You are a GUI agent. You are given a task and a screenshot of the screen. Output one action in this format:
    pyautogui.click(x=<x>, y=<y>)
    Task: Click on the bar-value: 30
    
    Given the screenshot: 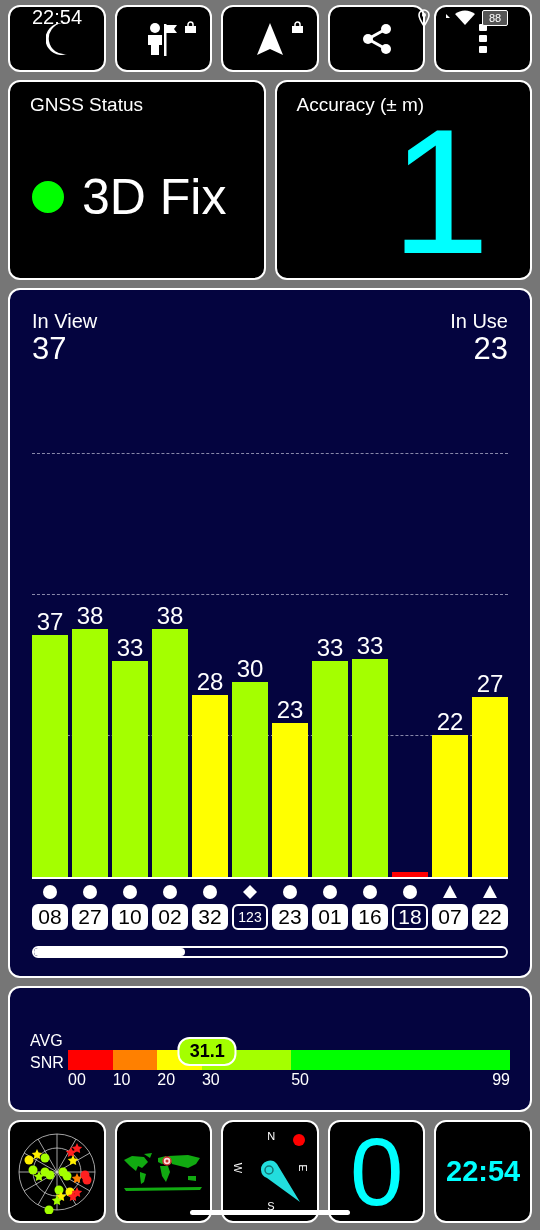 What is the action you would take?
    pyautogui.click(x=250, y=669)
    